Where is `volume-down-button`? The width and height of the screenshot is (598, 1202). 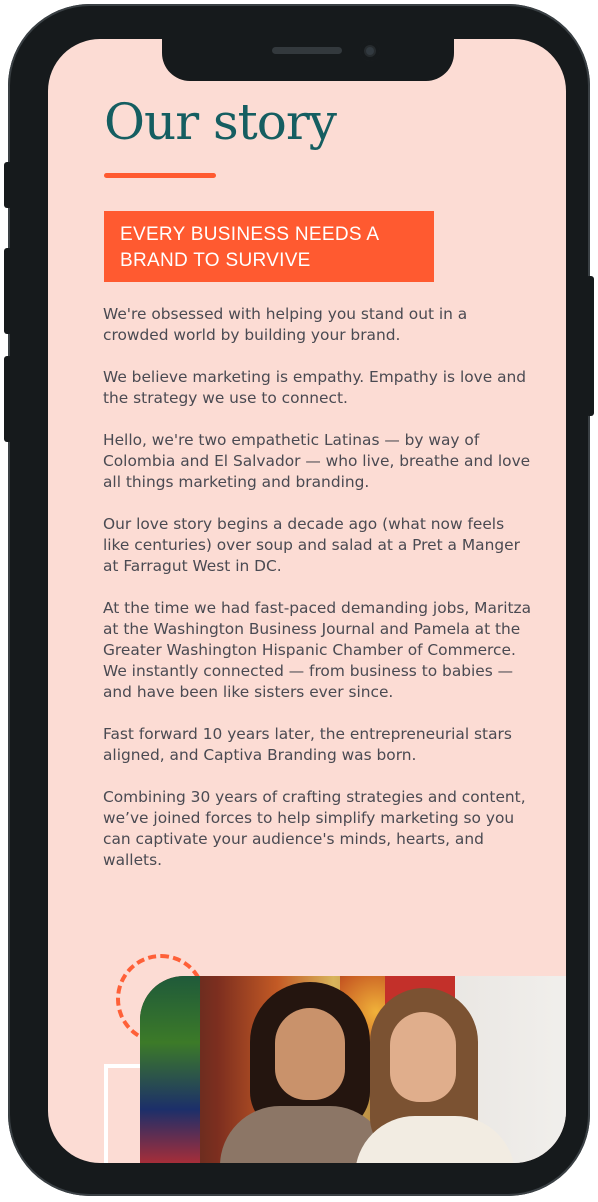 volume-down-button is located at coordinates (8, 399).